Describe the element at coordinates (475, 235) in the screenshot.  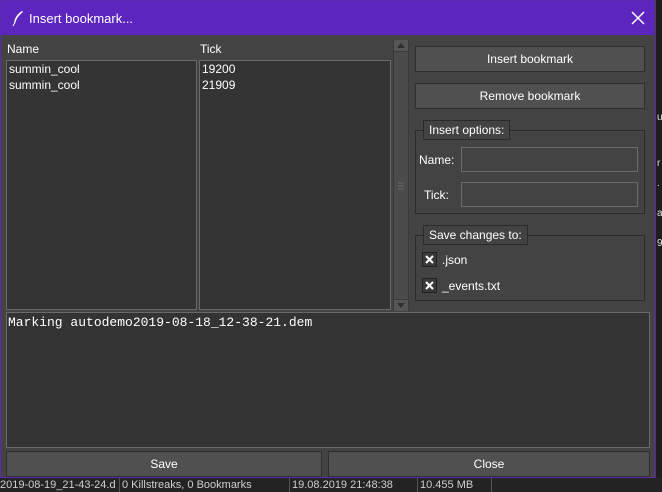
I see `save-changes-label: Save changes to:` at that location.